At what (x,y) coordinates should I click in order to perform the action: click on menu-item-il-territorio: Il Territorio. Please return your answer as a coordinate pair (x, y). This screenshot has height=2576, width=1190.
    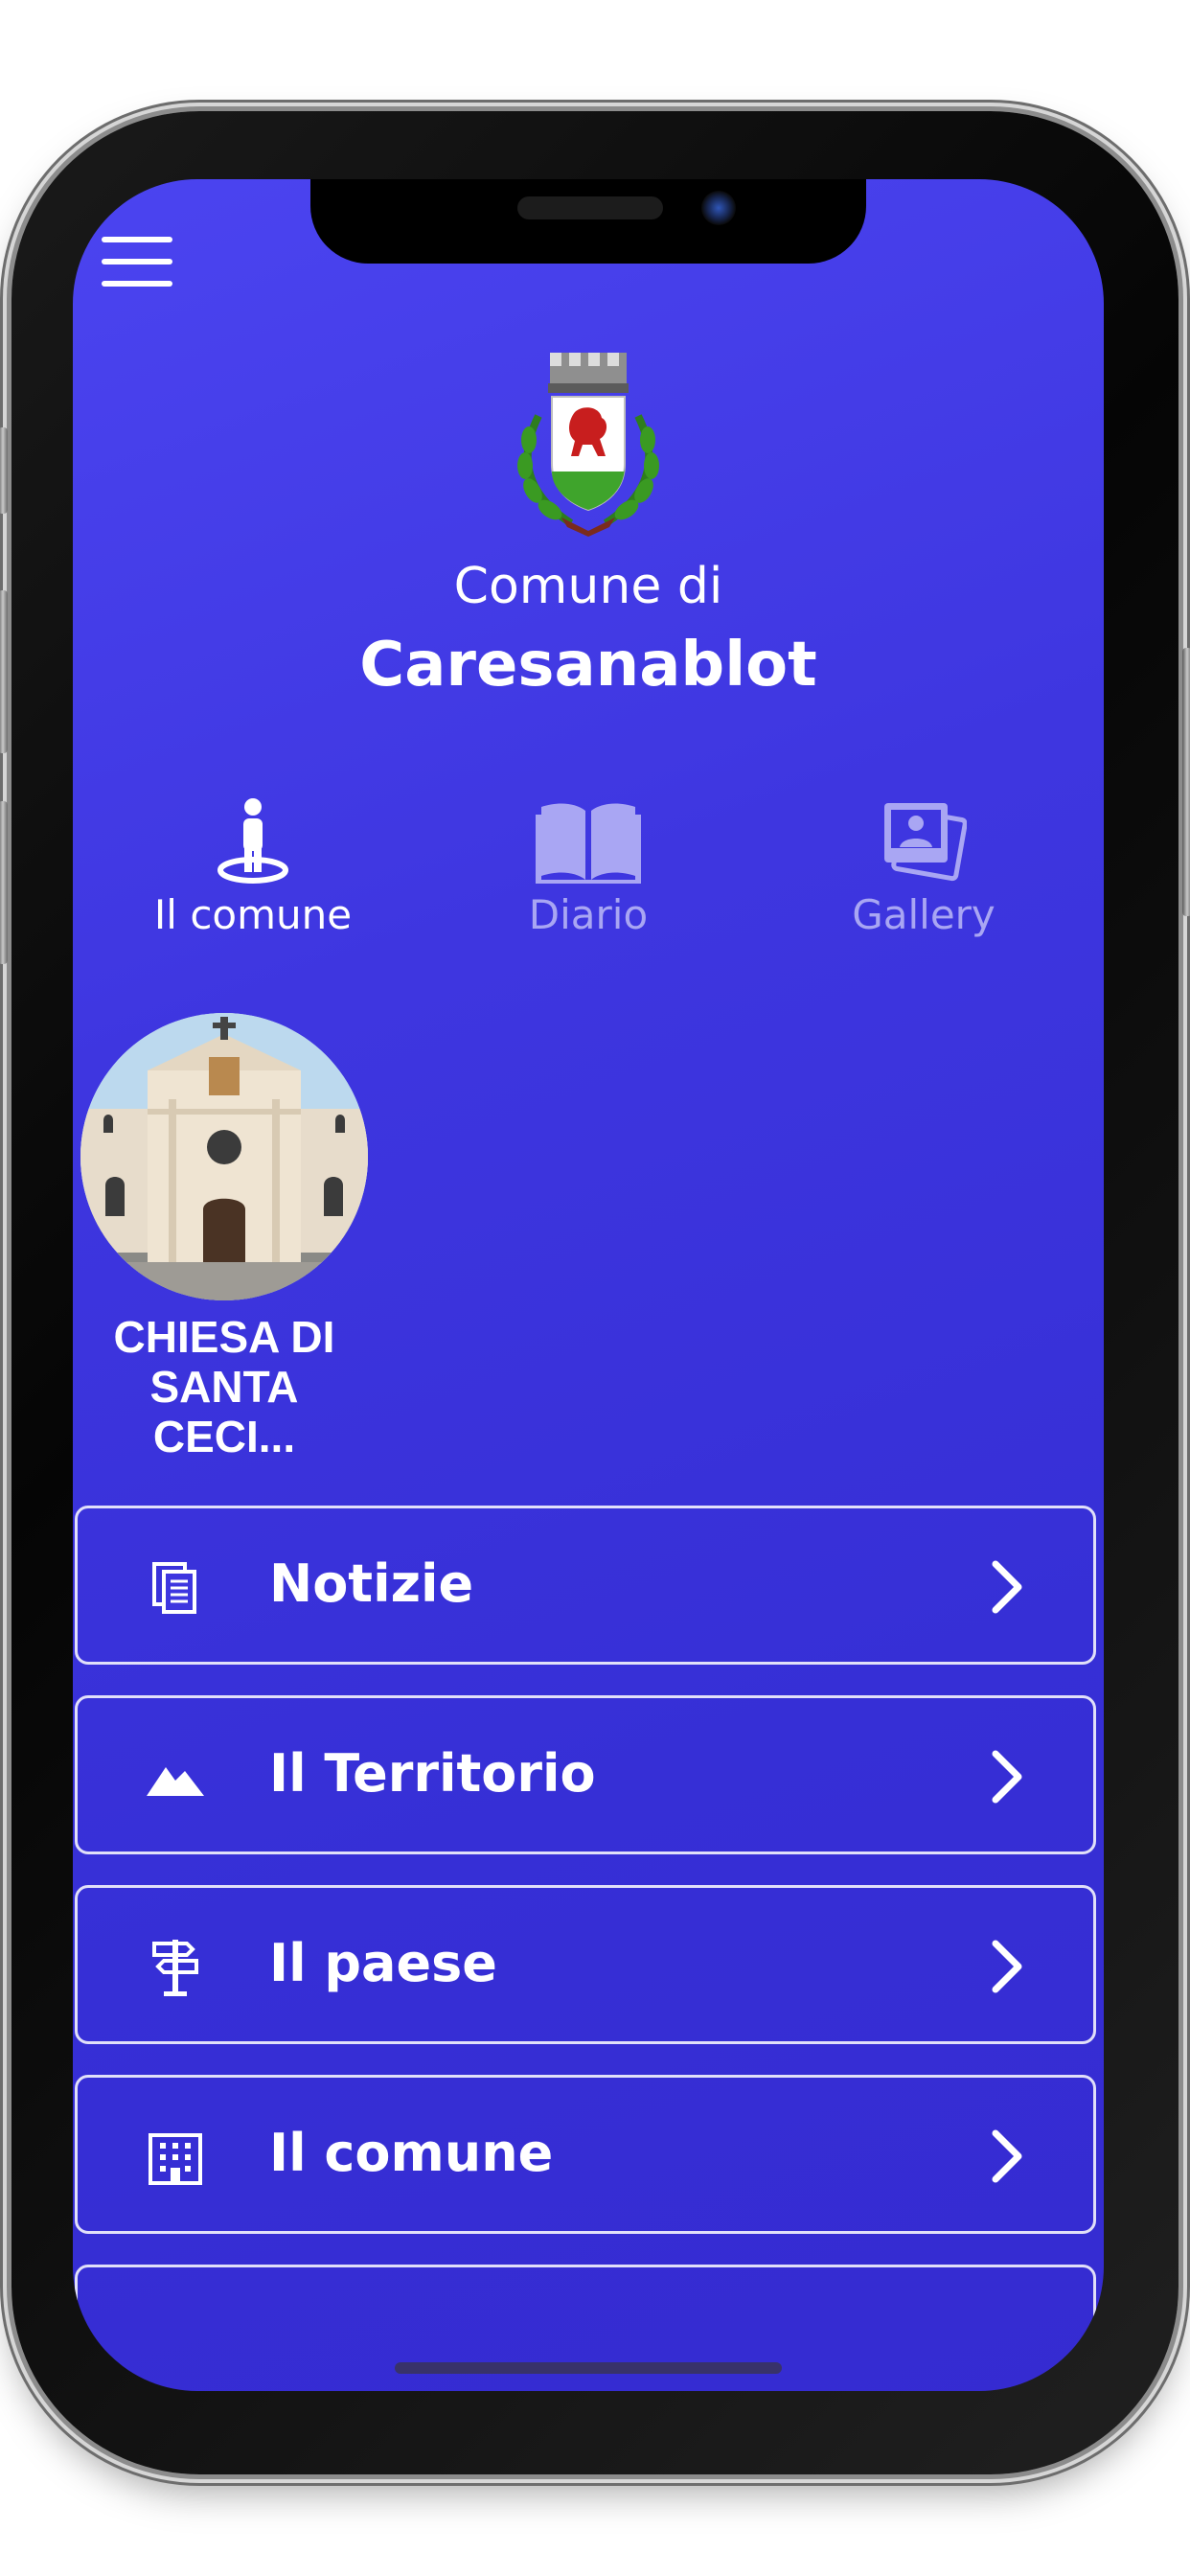
    Looking at the image, I should click on (586, 1774).